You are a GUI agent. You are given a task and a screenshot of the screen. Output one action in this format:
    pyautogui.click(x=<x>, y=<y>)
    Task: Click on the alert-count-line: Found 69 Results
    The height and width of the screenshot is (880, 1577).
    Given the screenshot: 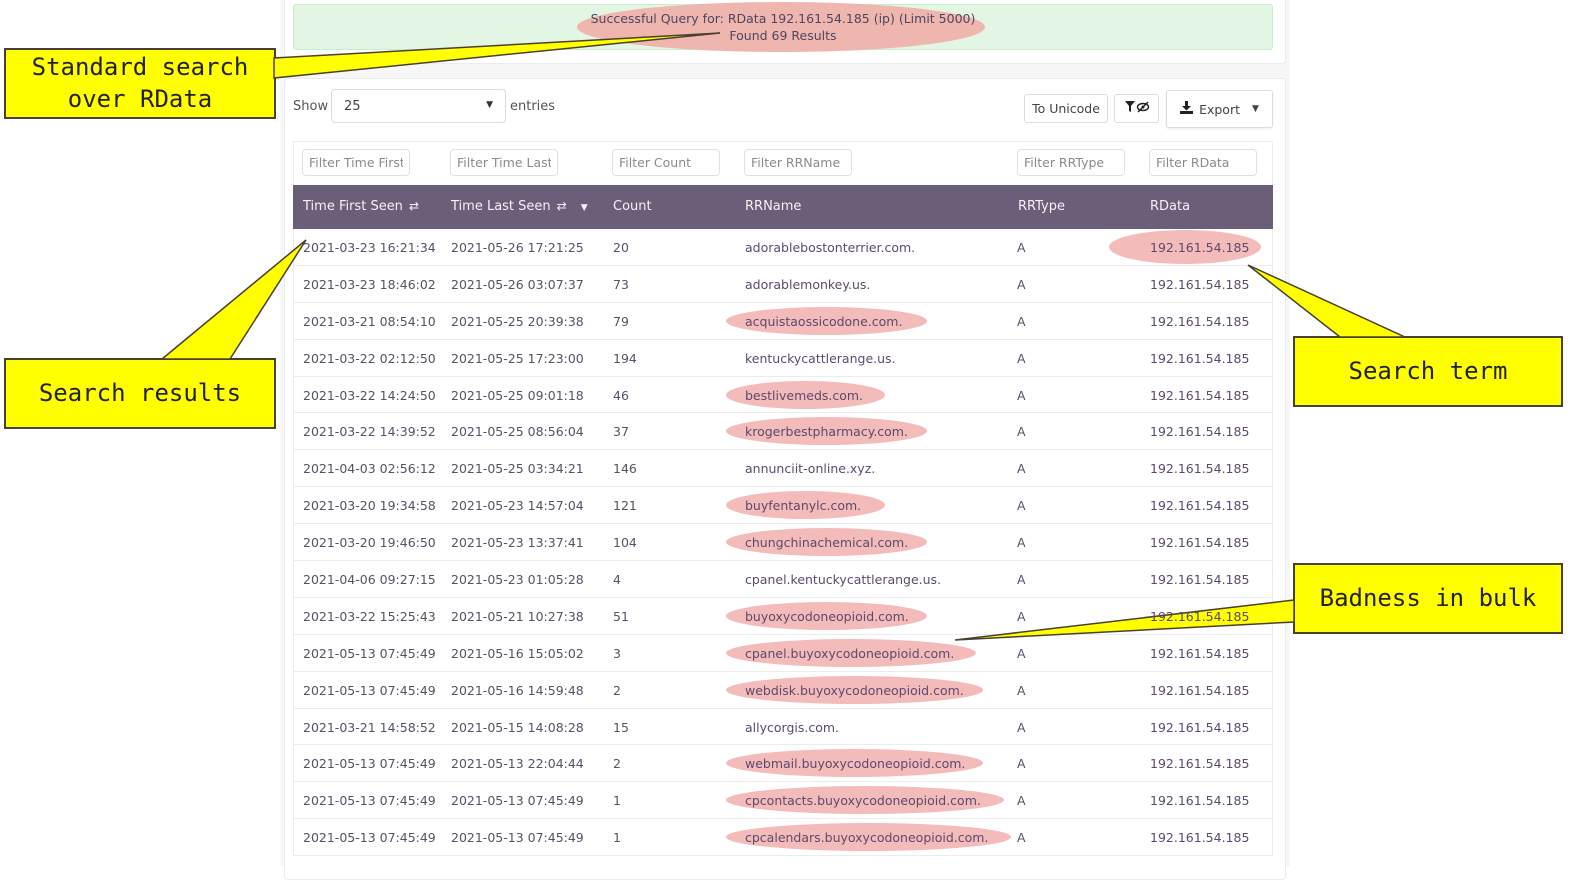 What is the action you would take?
    pyautogui.click(x=783, y=35)
    